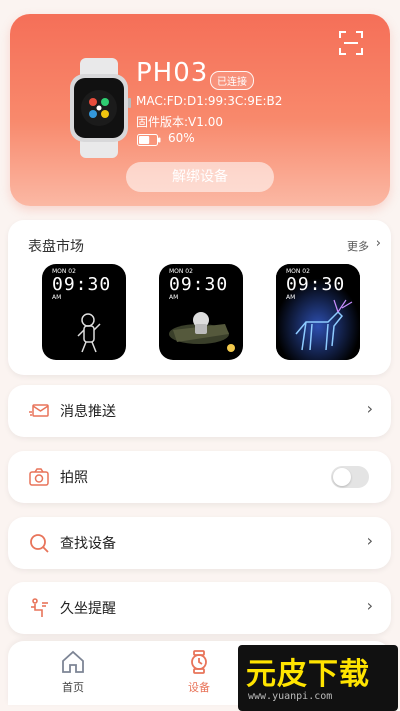 Image resolution: width=400 pixels, height=711 pixels. Describe the element at coordinates (232, 80) in the screenshot. I see `connection-status-badge: 已连接` at that location.